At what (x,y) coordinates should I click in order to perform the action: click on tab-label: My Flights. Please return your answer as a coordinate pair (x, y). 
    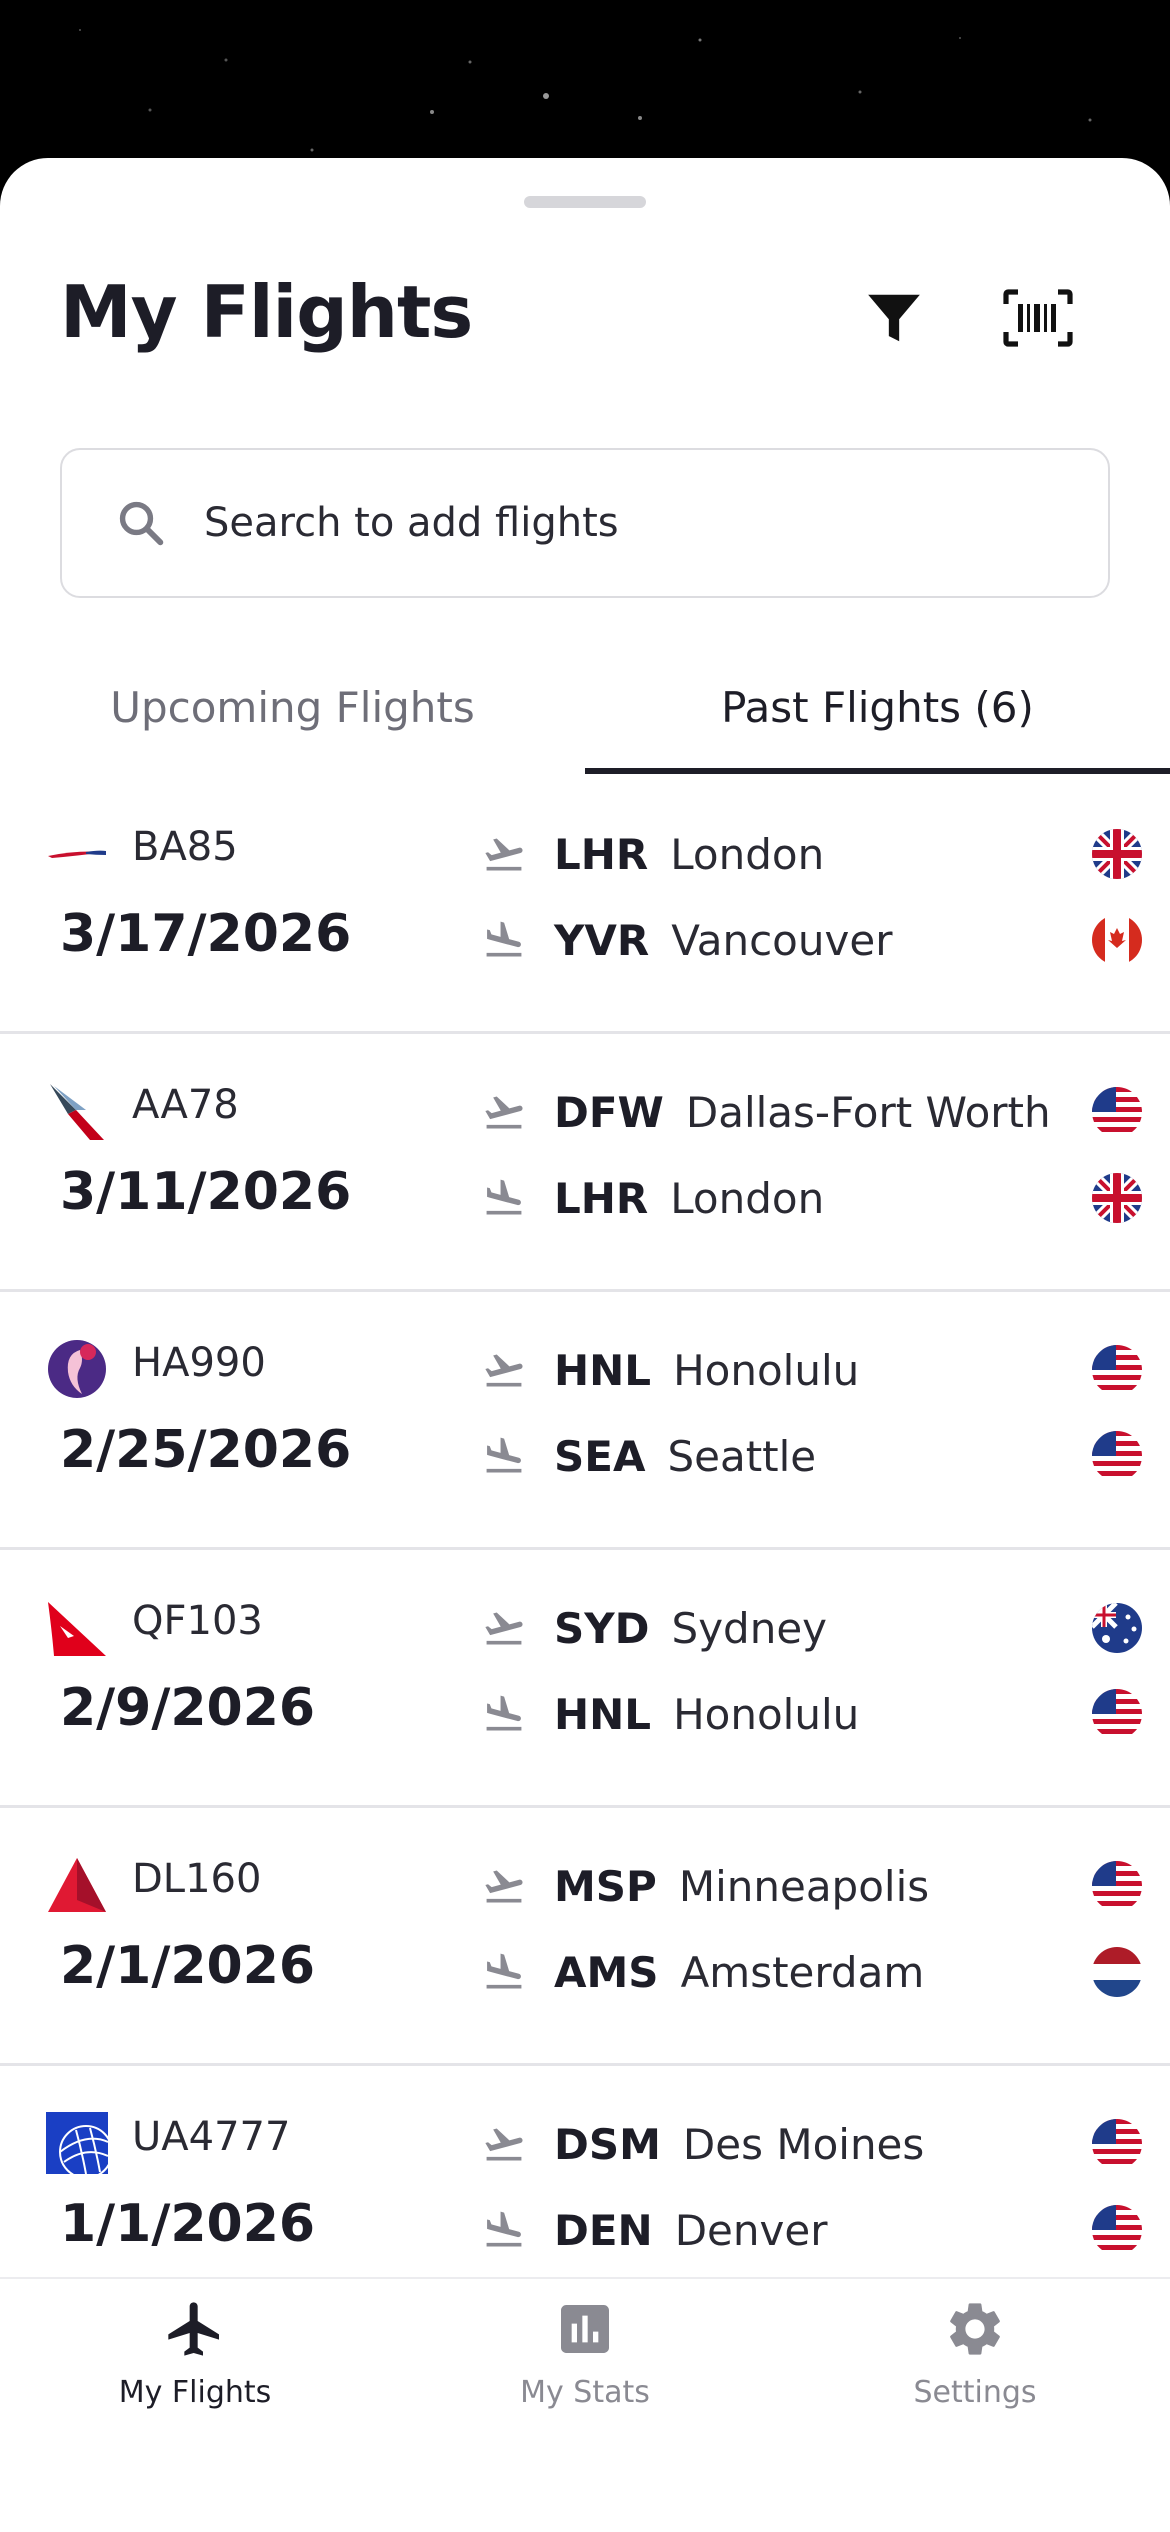
    Looking at the image, I should click on (195, 2392).